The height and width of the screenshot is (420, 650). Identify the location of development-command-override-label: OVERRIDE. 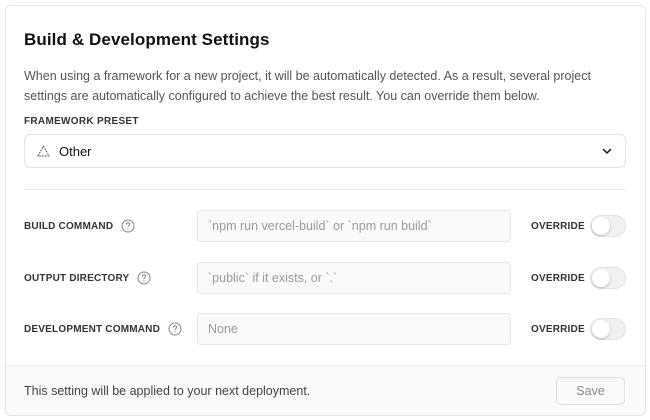
(558, 329).